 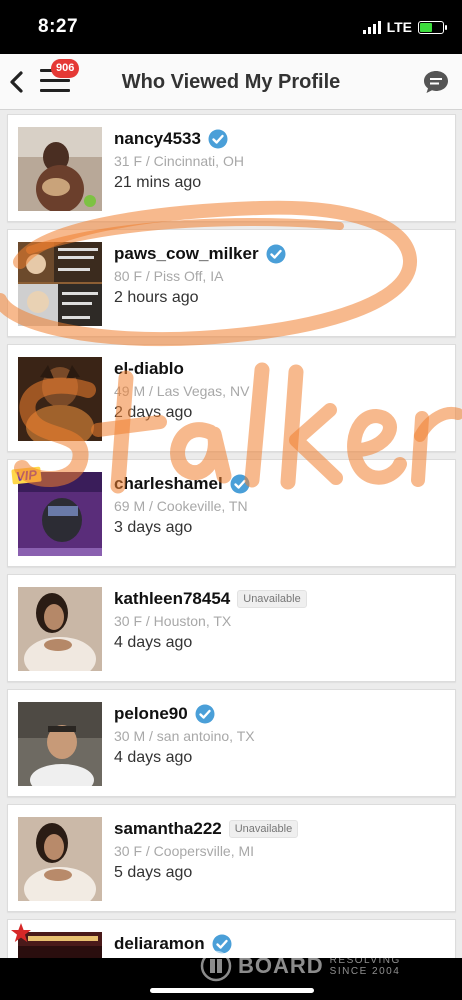 I want to click on viewed-time: 2 hours ago, so click(x=156, y=297).